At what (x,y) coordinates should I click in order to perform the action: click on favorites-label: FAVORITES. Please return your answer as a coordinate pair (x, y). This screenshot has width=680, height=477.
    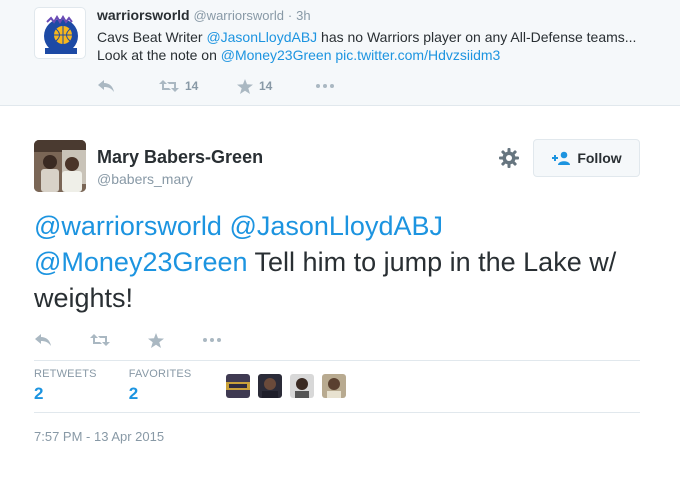
    Looking at the image, I should click on (160, 374).